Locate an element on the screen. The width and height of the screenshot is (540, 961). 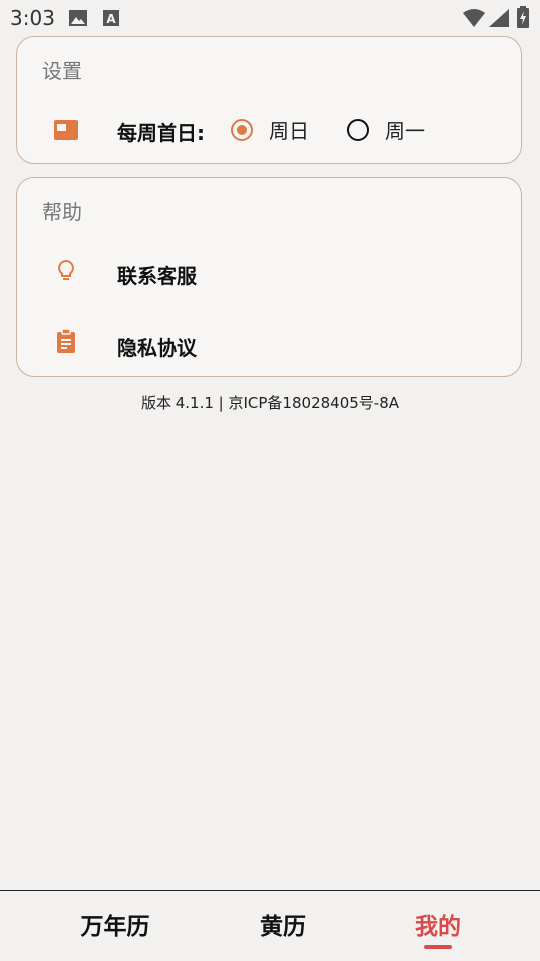
a-text-icon: A is located at coordinates (111, 18).